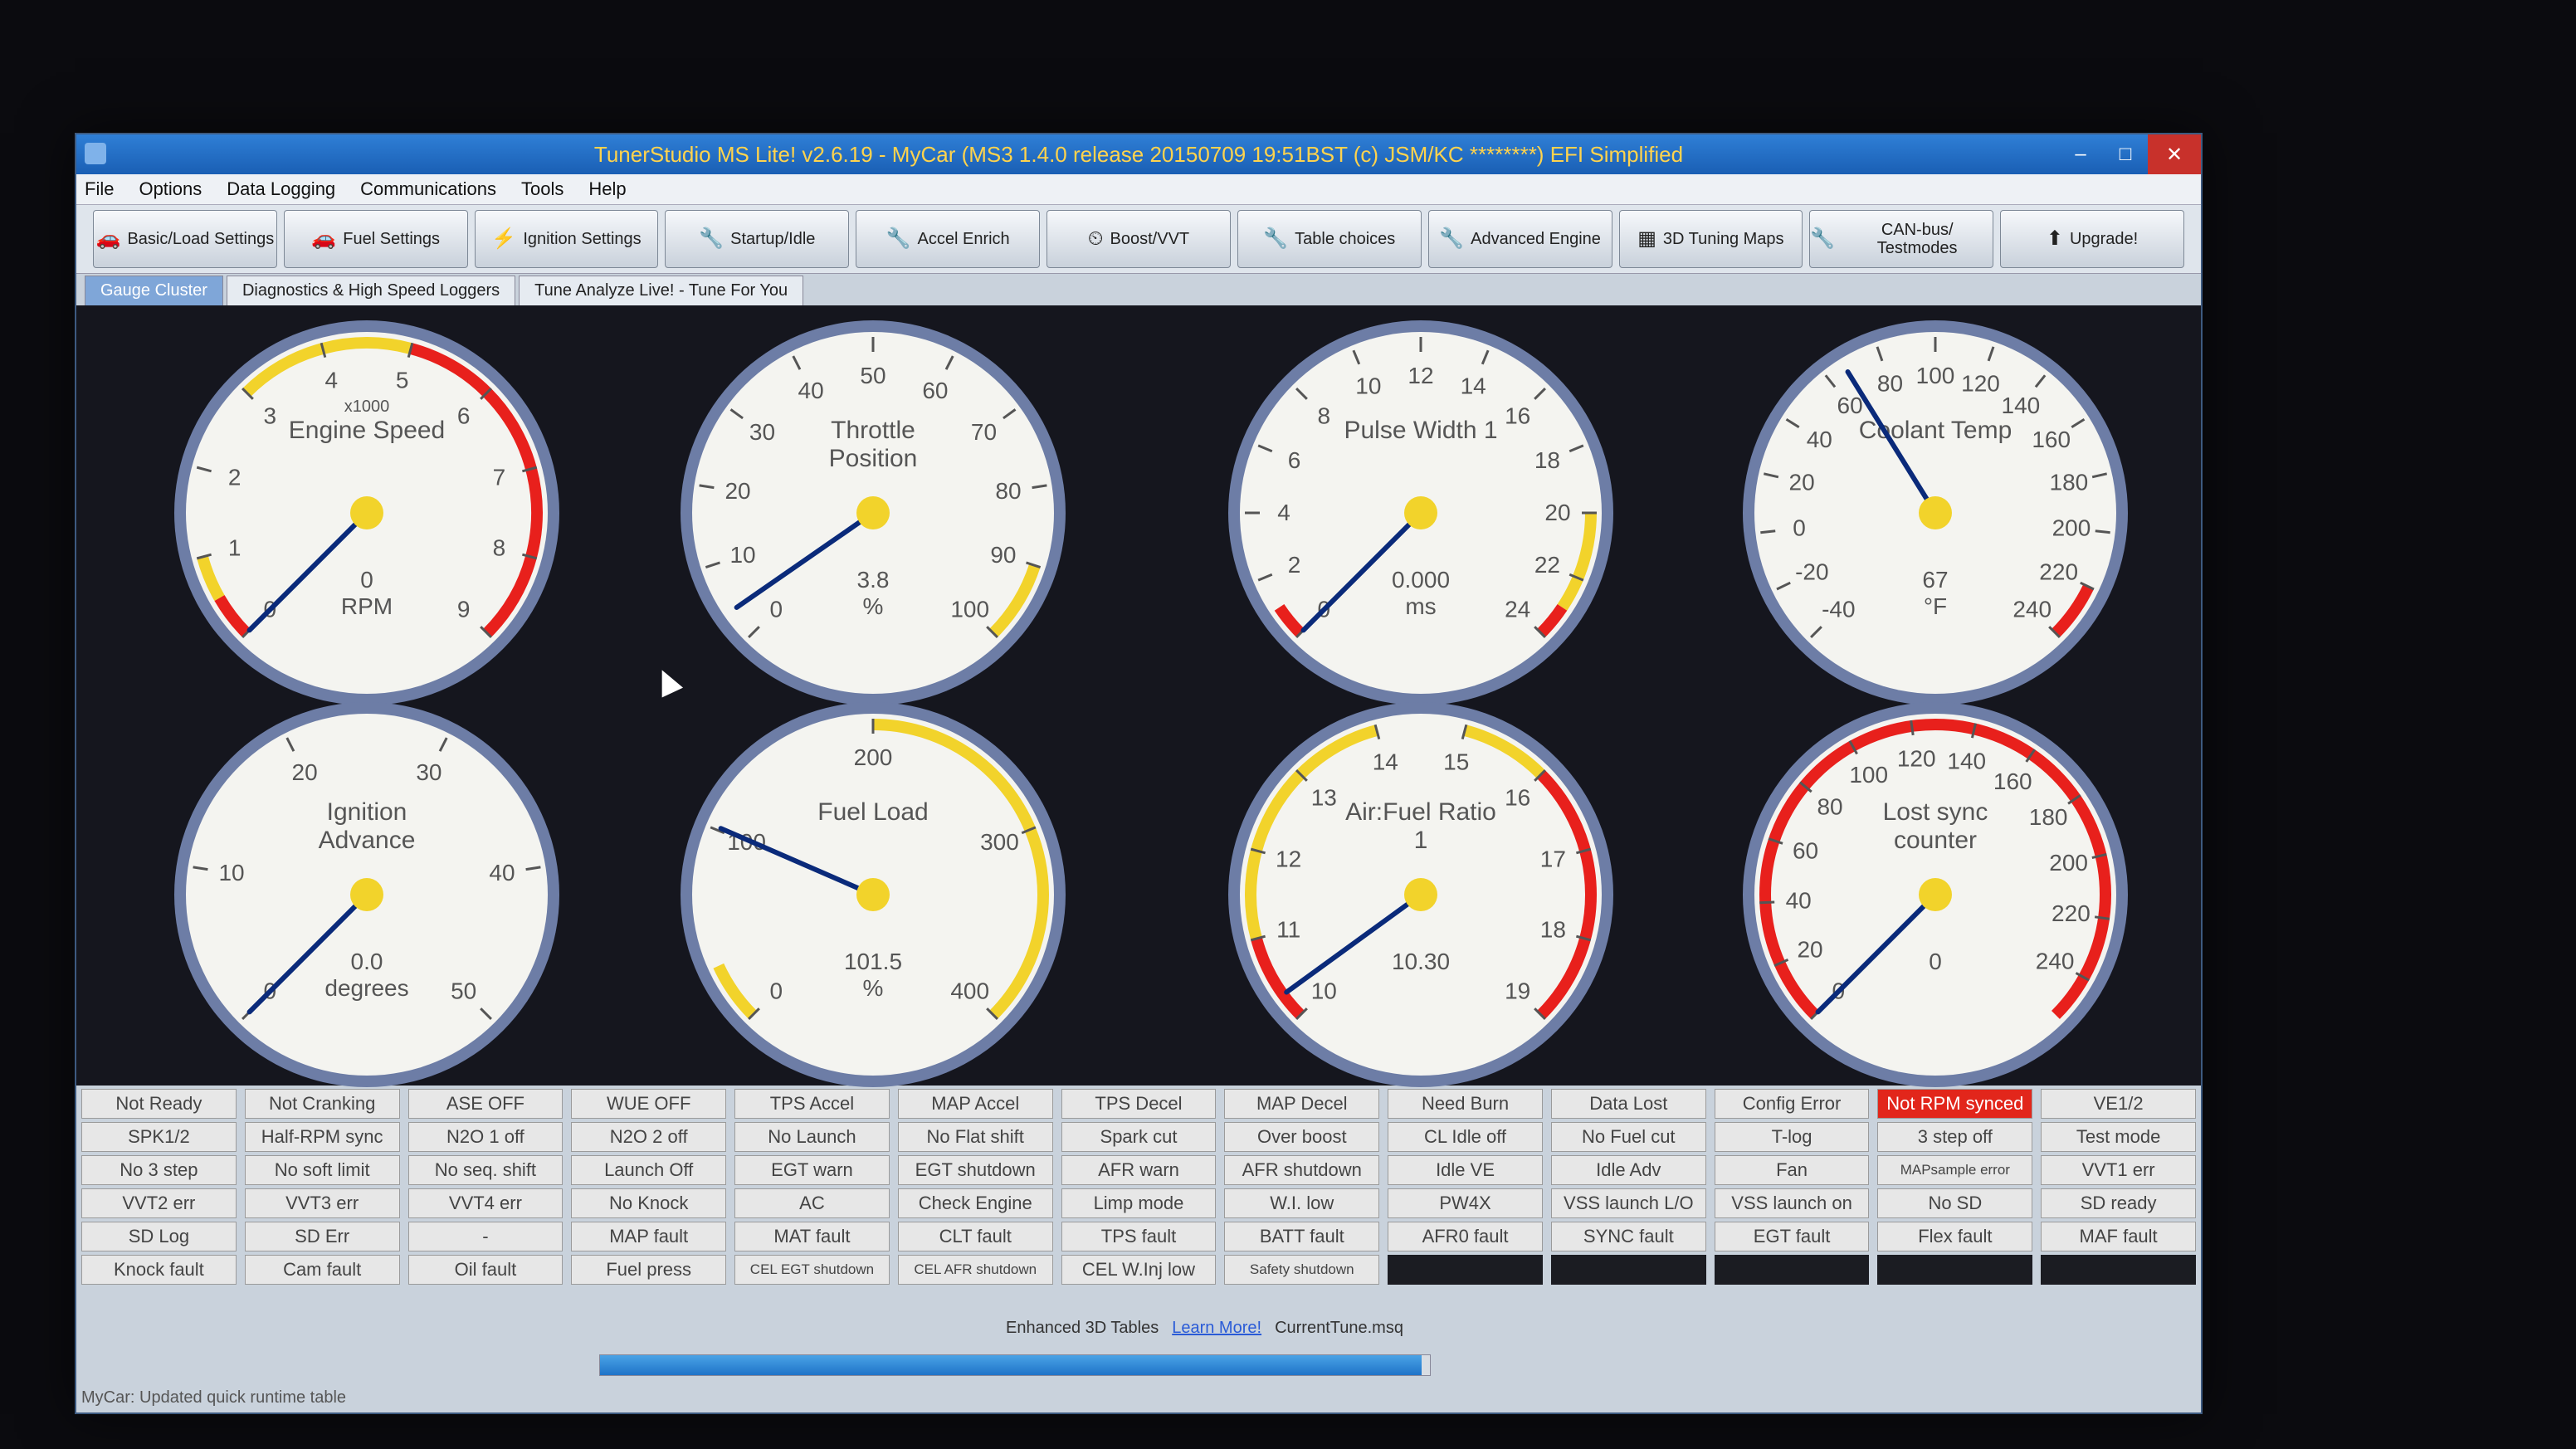 This screenshot has width=2576, height=1449. Describe the element at coordinates (607, 189) in the screenshot. I see `menu-help: Help` at that location.